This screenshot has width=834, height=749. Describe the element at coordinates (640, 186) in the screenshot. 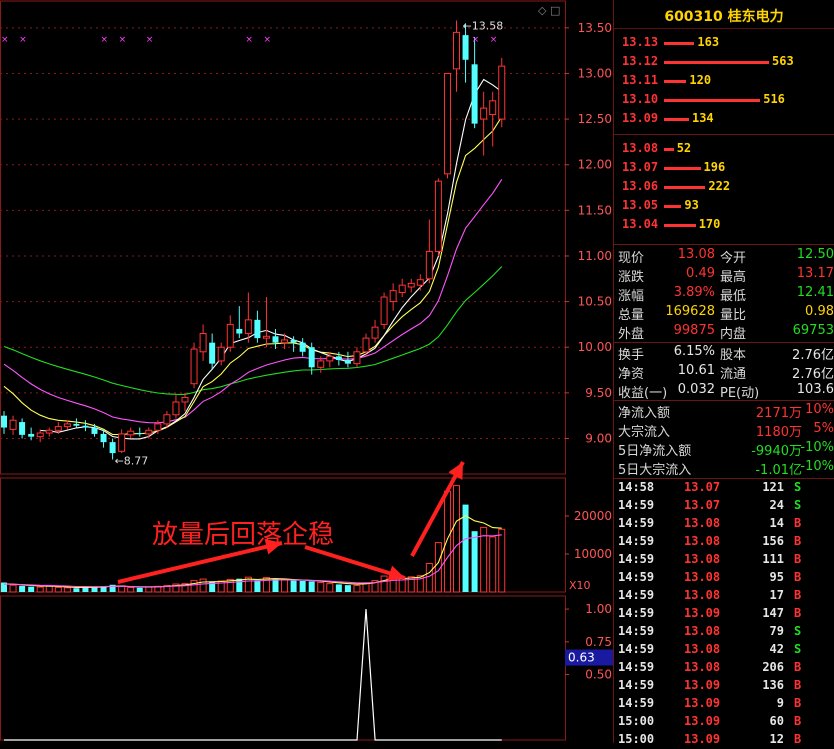

I see `bid-price: 13.06` at that location.